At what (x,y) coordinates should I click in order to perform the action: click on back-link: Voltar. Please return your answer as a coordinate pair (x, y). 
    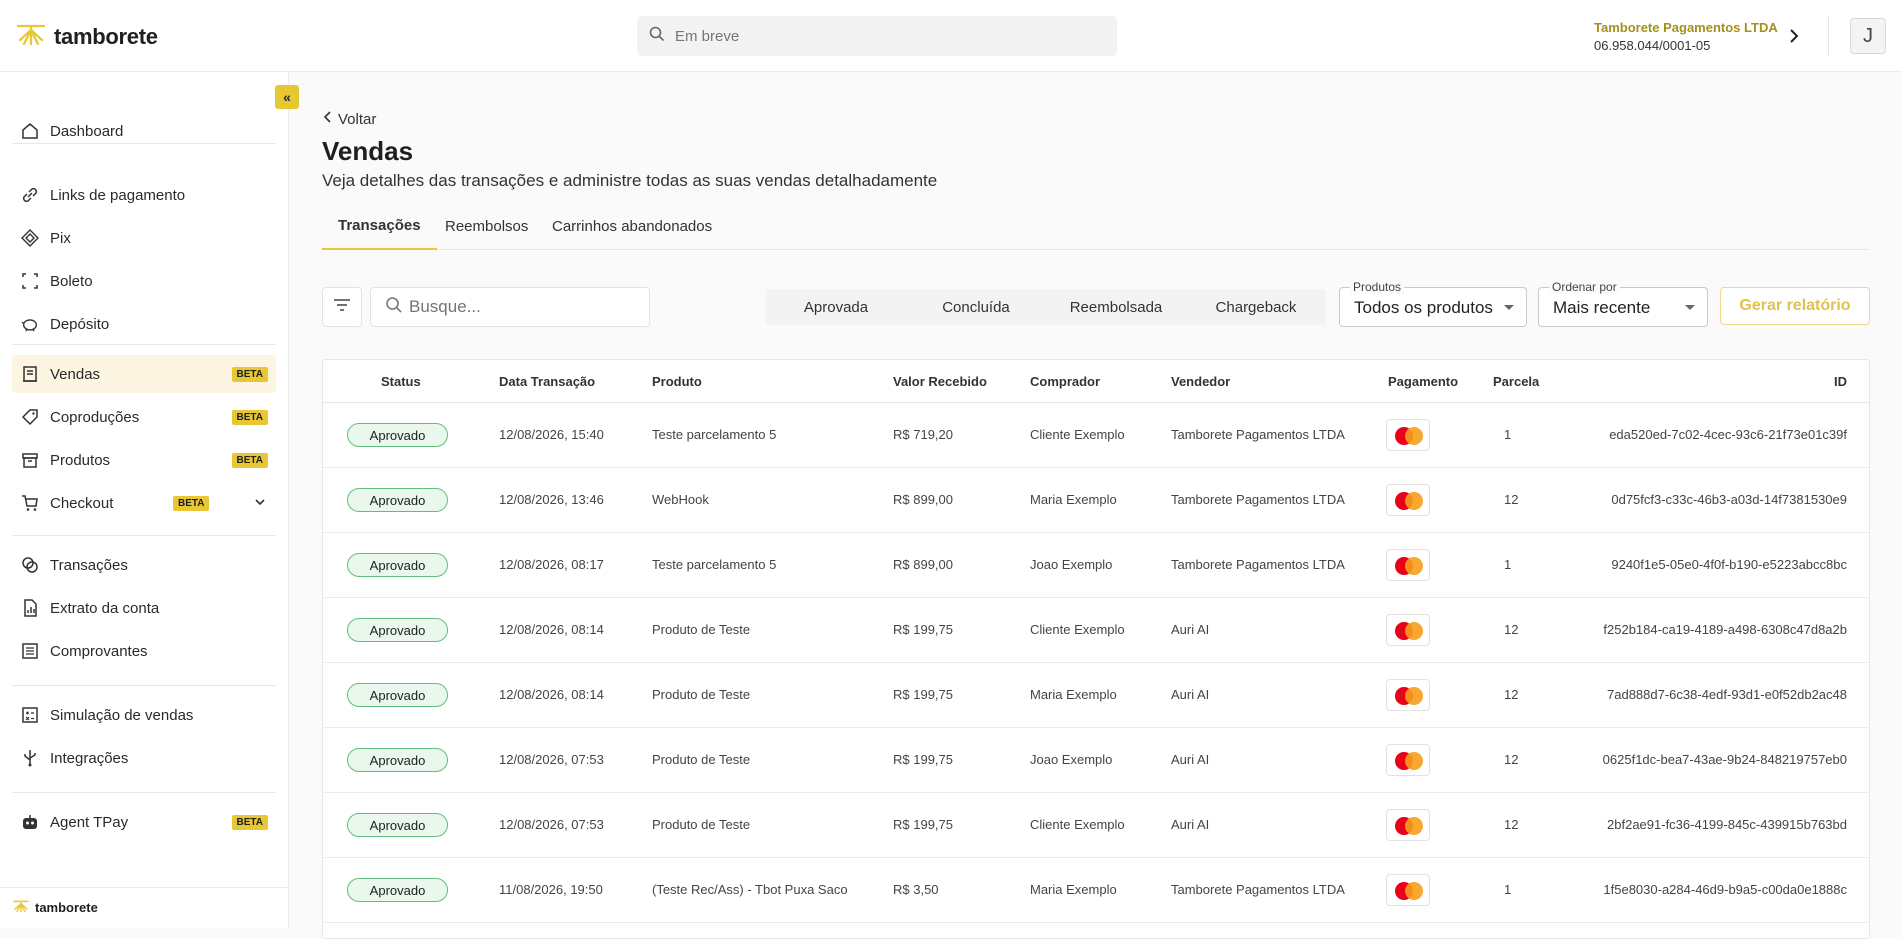
    Looking at the image, I should click on (349, 119).